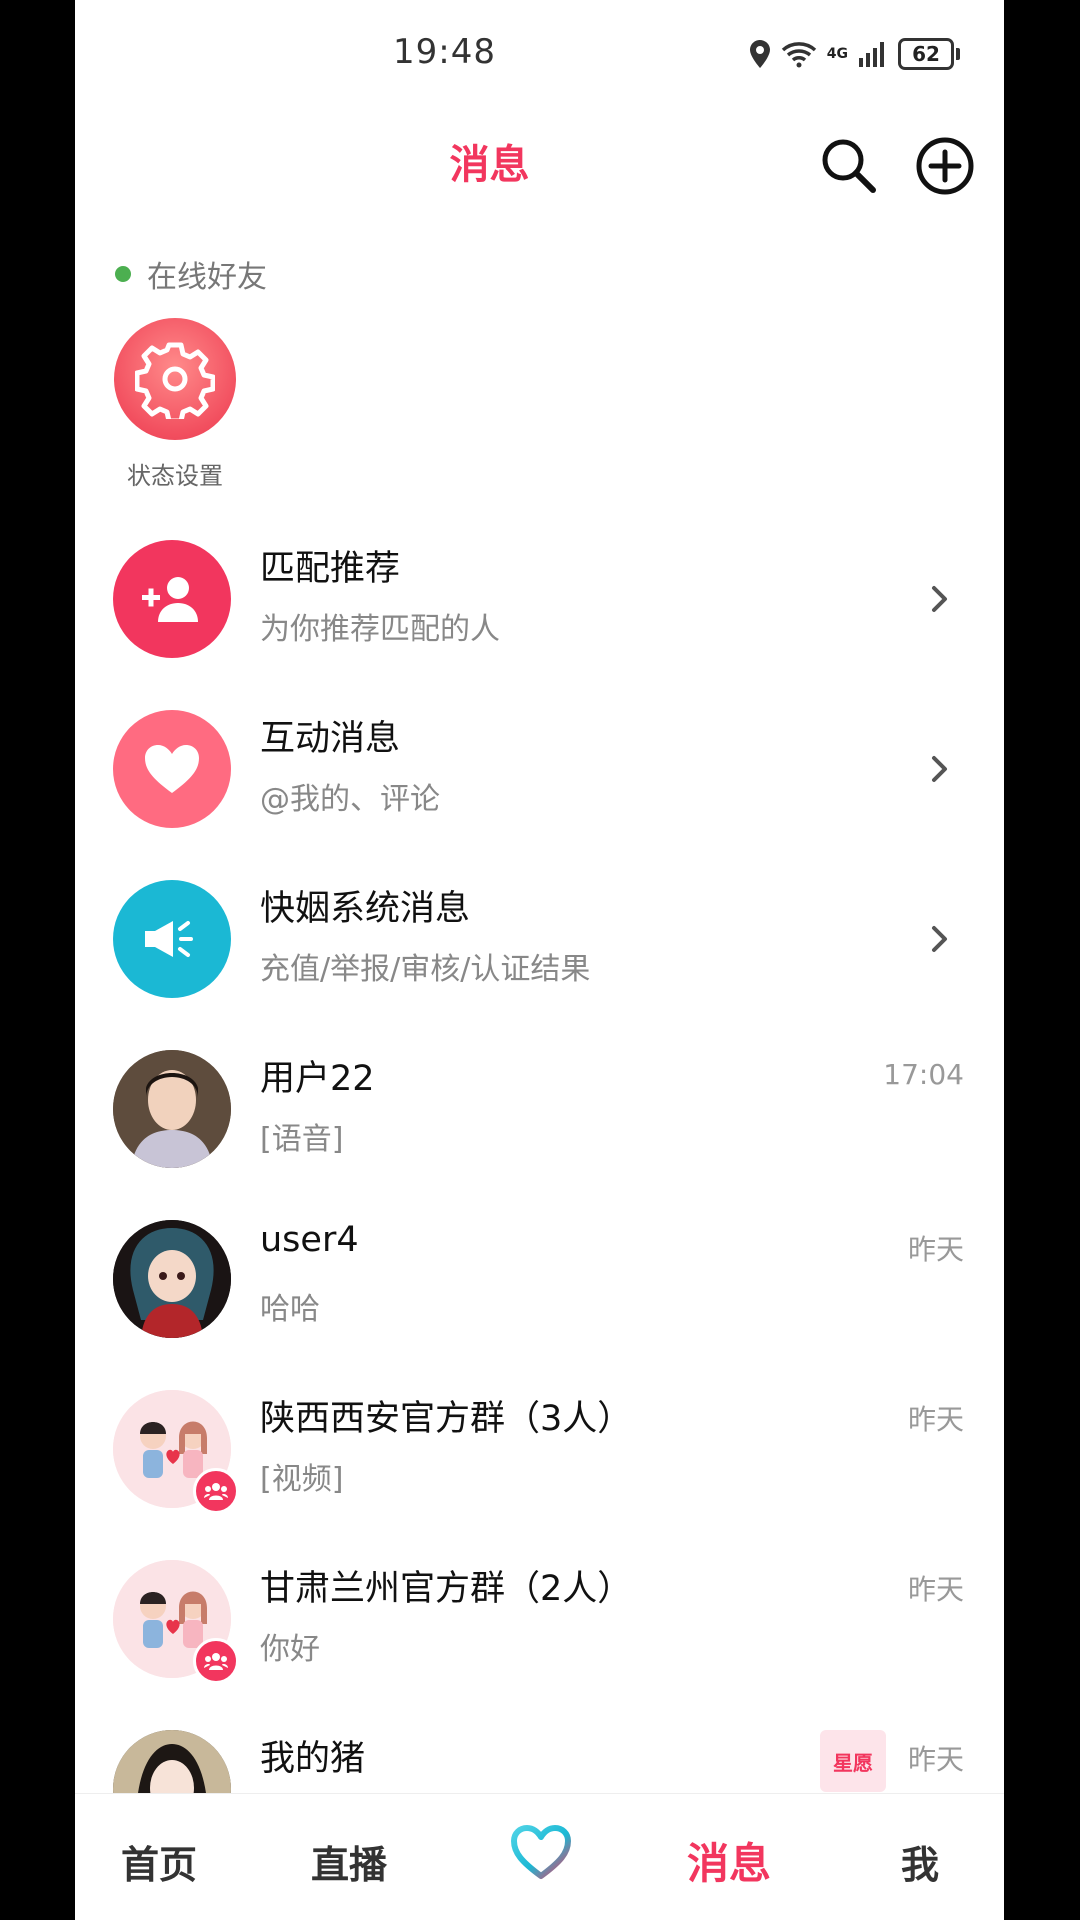 This screenshot has width=1080, height=1920. What do you see at coordinates (849, 166) in the screenshot?
I see `search-icon` at bounding box center [849, 166].